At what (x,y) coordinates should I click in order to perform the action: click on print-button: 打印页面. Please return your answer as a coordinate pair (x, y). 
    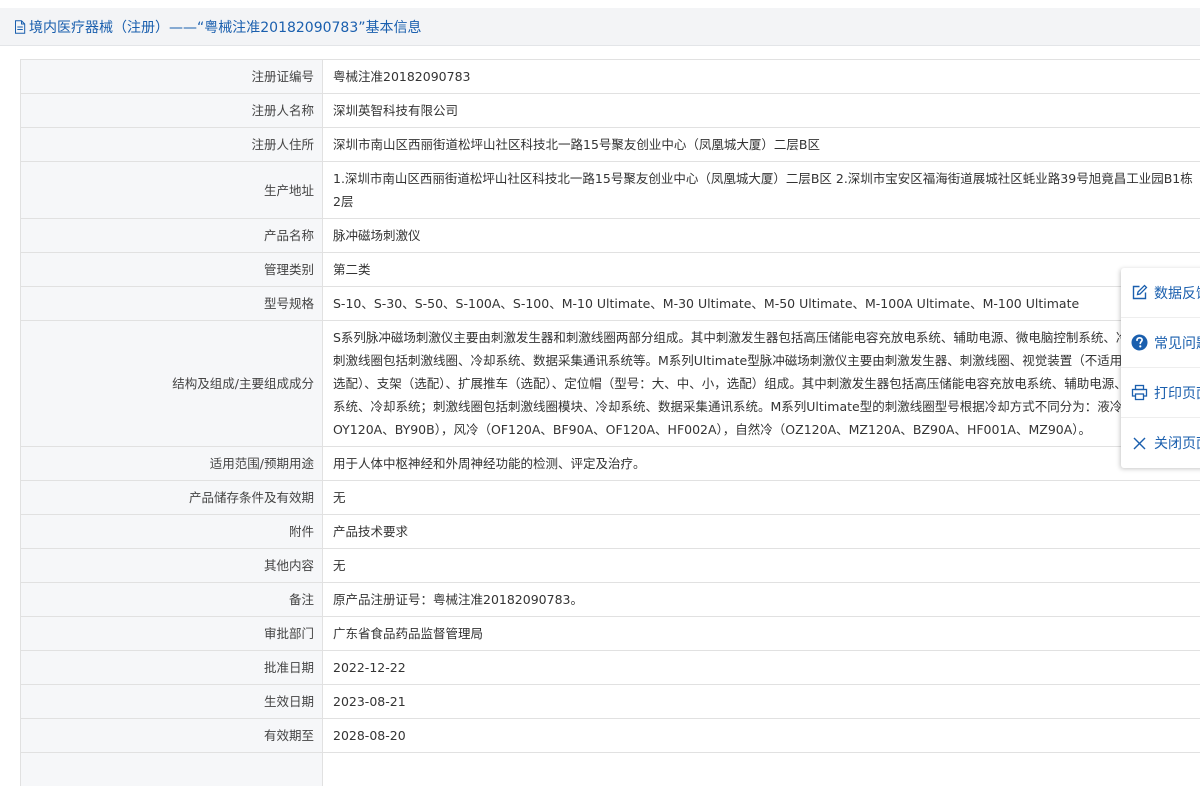
    Looking at the image, I should click on (1160, 393).